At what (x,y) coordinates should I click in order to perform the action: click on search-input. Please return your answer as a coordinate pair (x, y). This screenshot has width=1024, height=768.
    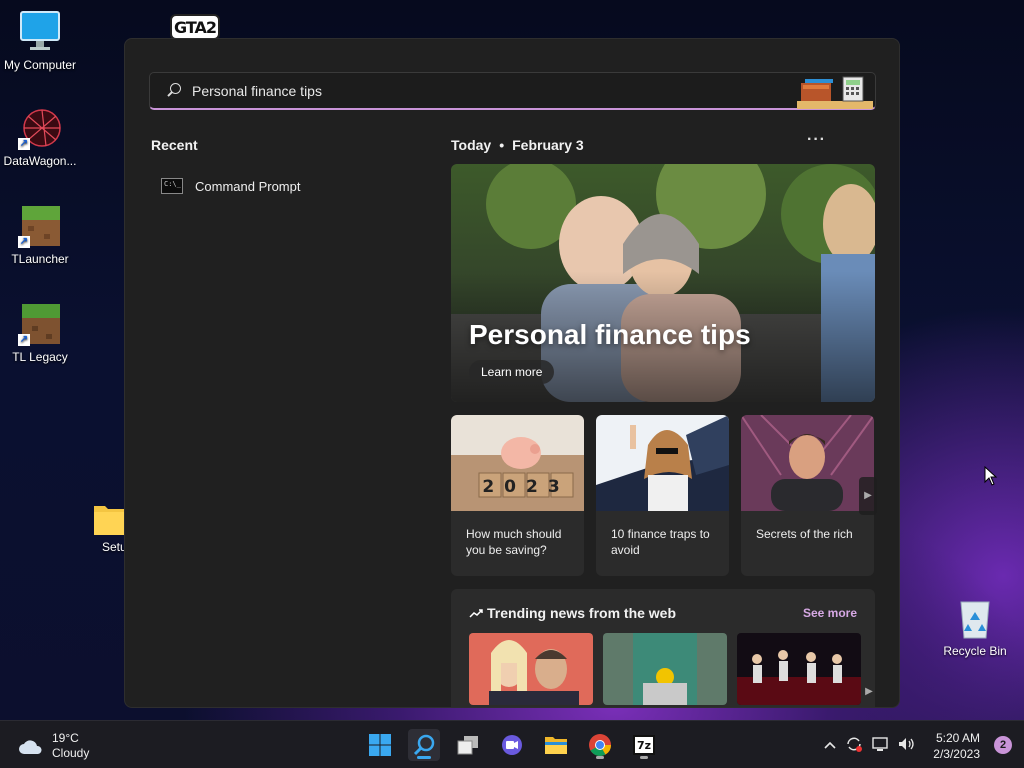
    Looking at the image, I should click on (482, 90).